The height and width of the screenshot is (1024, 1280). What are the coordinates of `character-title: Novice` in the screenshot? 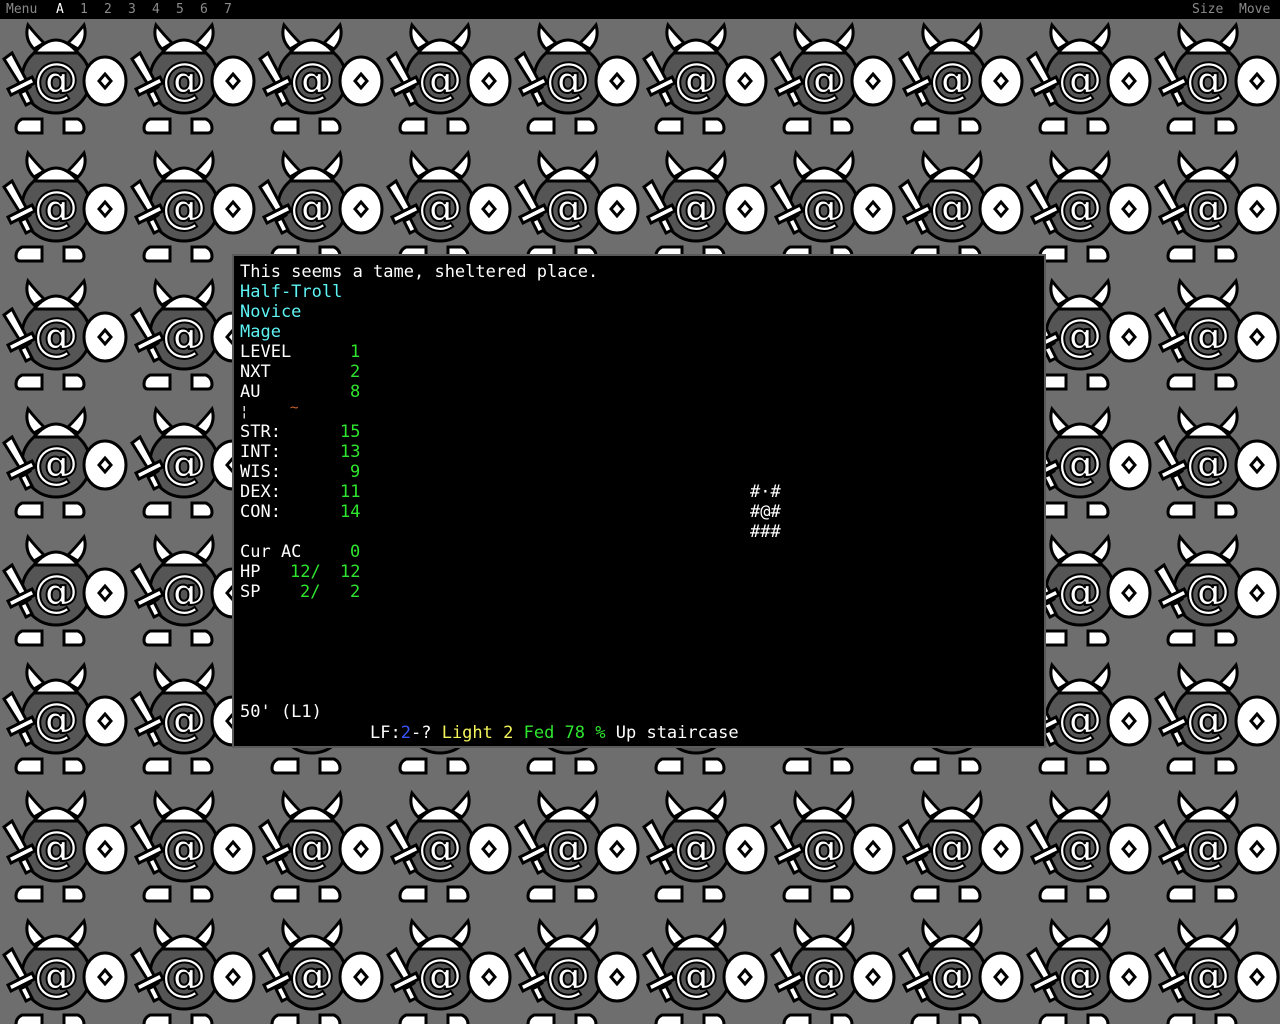 It's located at (271, 312).